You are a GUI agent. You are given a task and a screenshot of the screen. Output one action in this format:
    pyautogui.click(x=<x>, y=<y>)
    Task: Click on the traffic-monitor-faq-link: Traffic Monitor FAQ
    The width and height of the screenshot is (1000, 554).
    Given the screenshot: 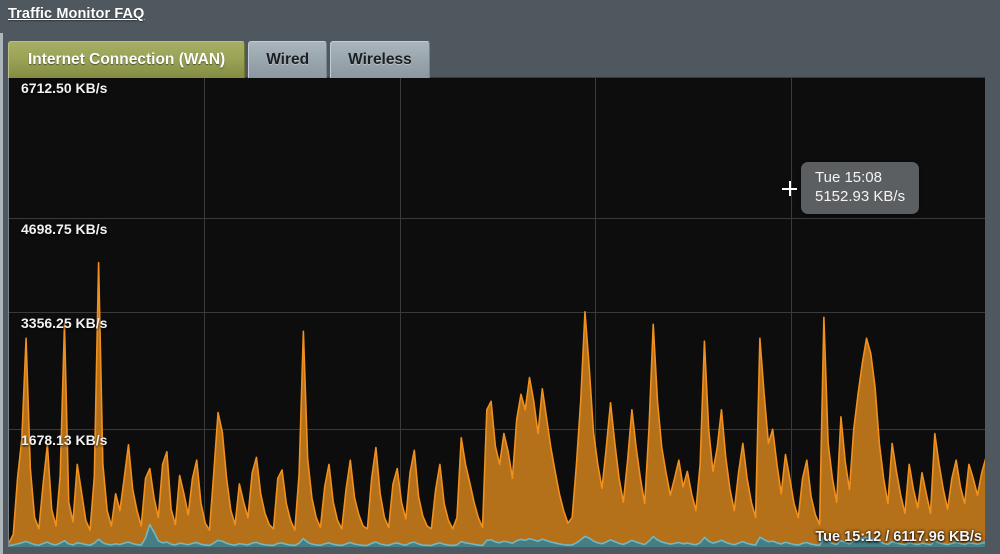 What is the action you would take?
    pyautogui.click(x=76, y=14)
    